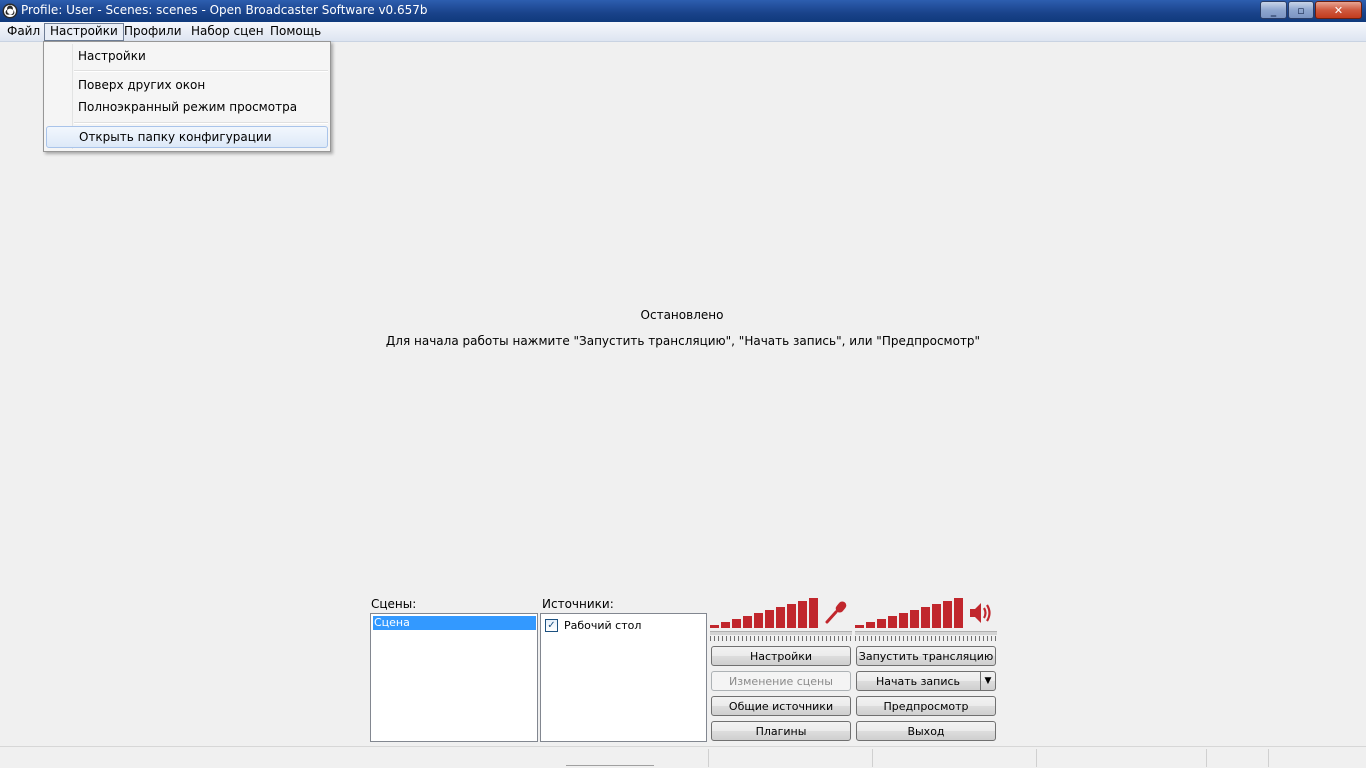  I want to click on scene-edit-button: Изменение сцены, so click(781, 681).